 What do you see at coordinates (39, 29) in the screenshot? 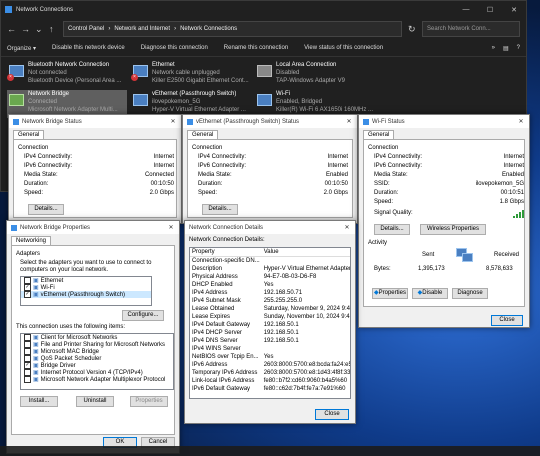
I see `chevron-down-icon: ⌄` at bounding box center [39, 29].